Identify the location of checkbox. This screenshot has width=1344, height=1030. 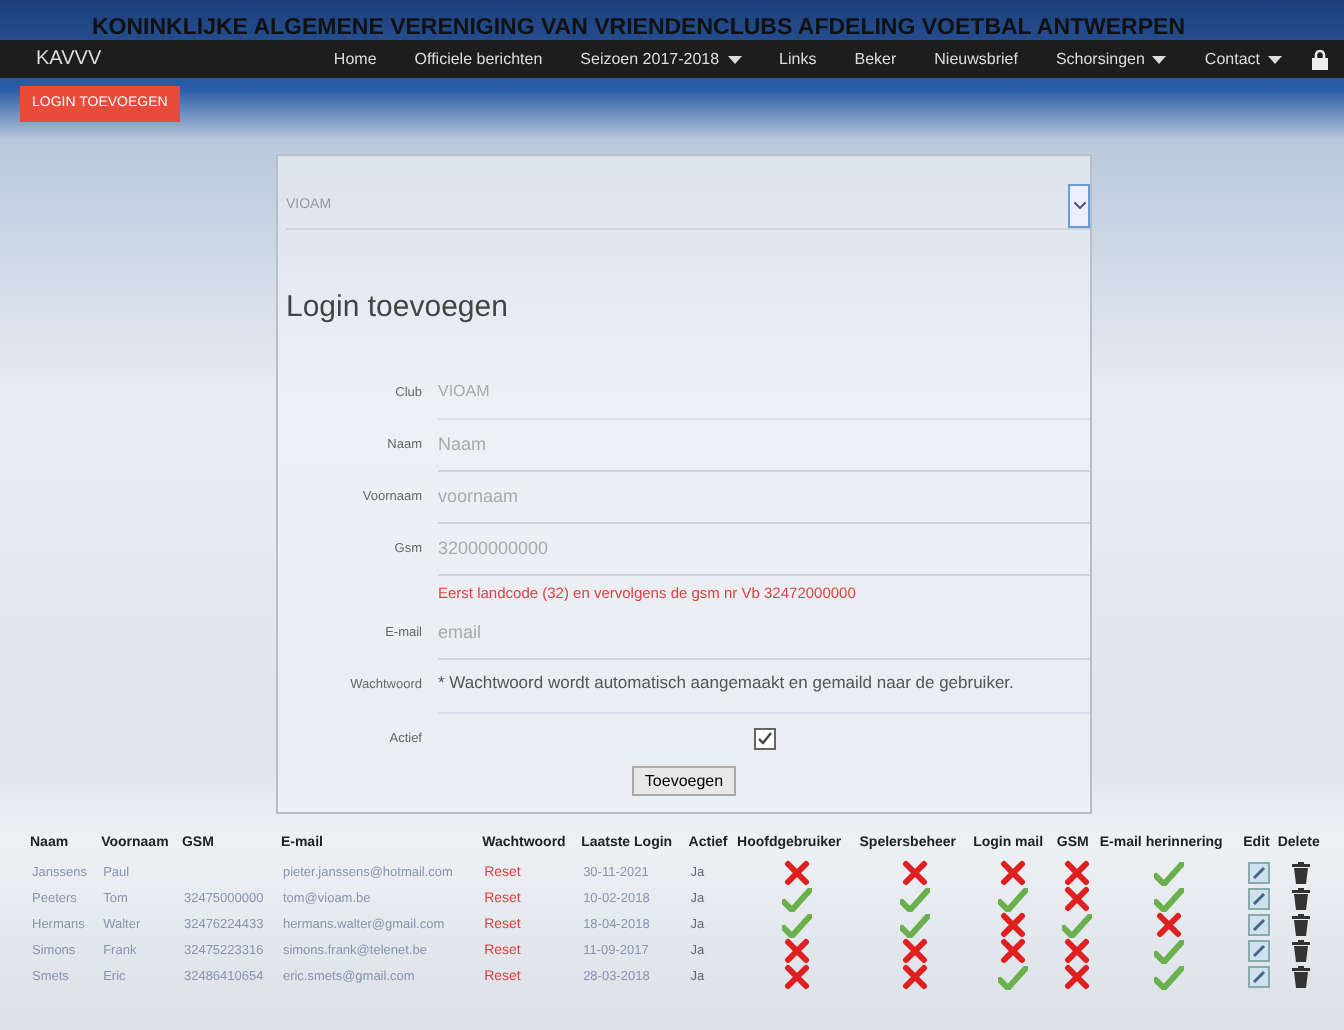
(764, 738).